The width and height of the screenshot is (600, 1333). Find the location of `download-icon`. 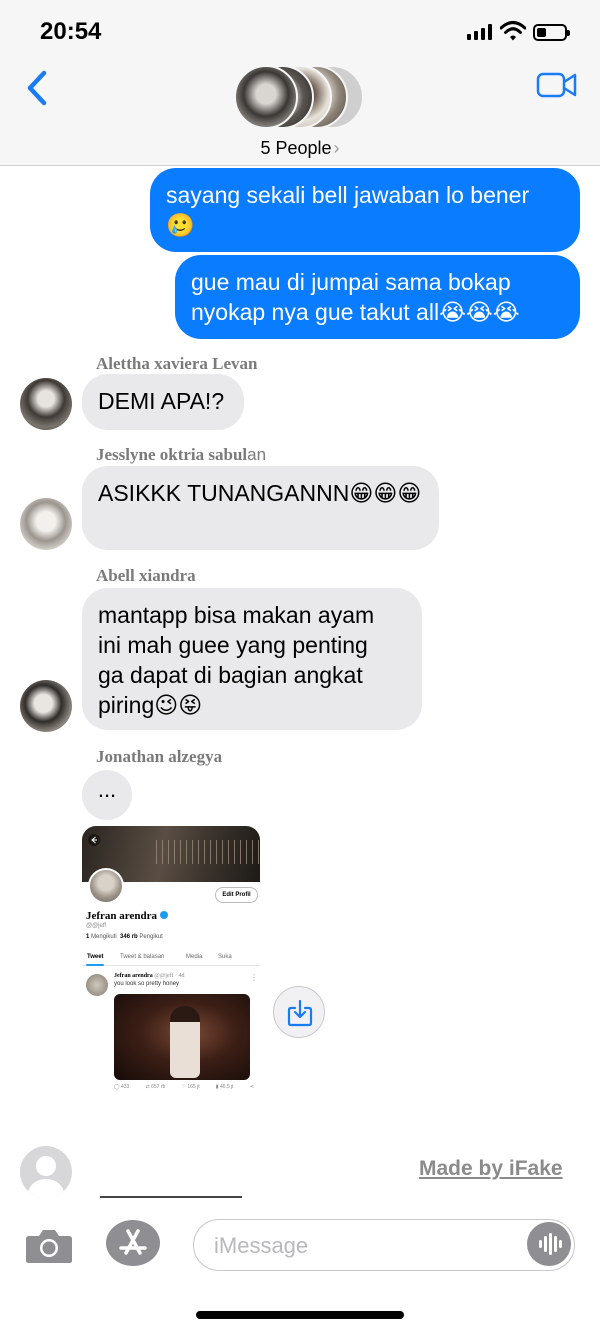

download-icon is located at coordinates (300, 1013).